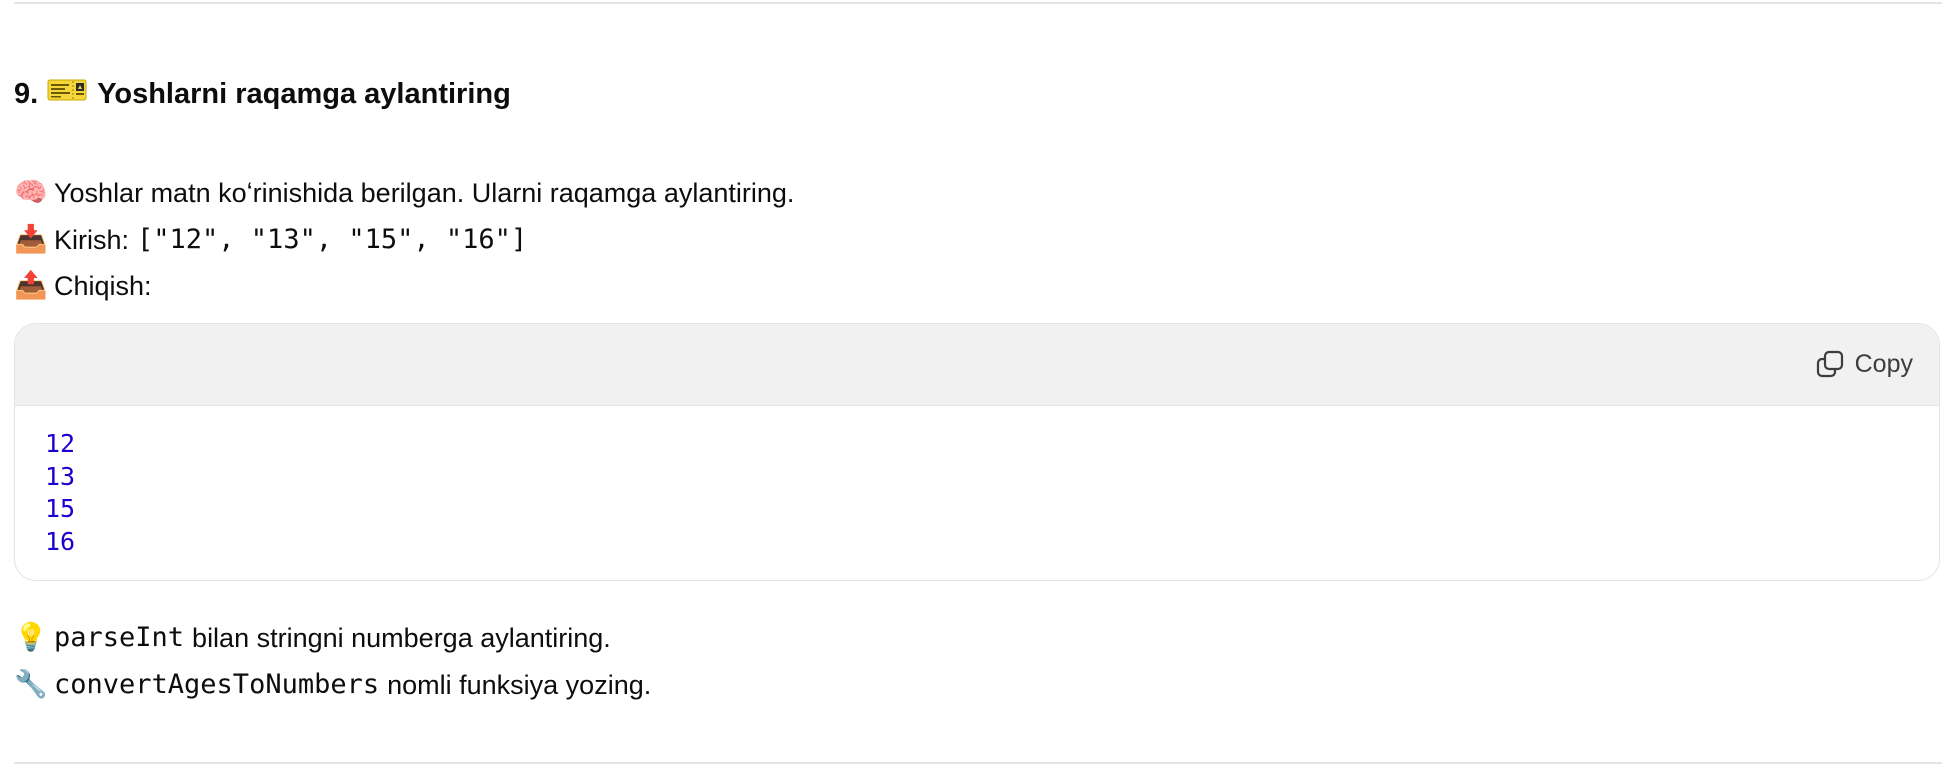 The width and height of the screenshot is (1956, 766). Describe the element at coordinates (401, 638) in the screenshot. I see `hint-text: bilan stringni numberga aylantiring.` at that location.